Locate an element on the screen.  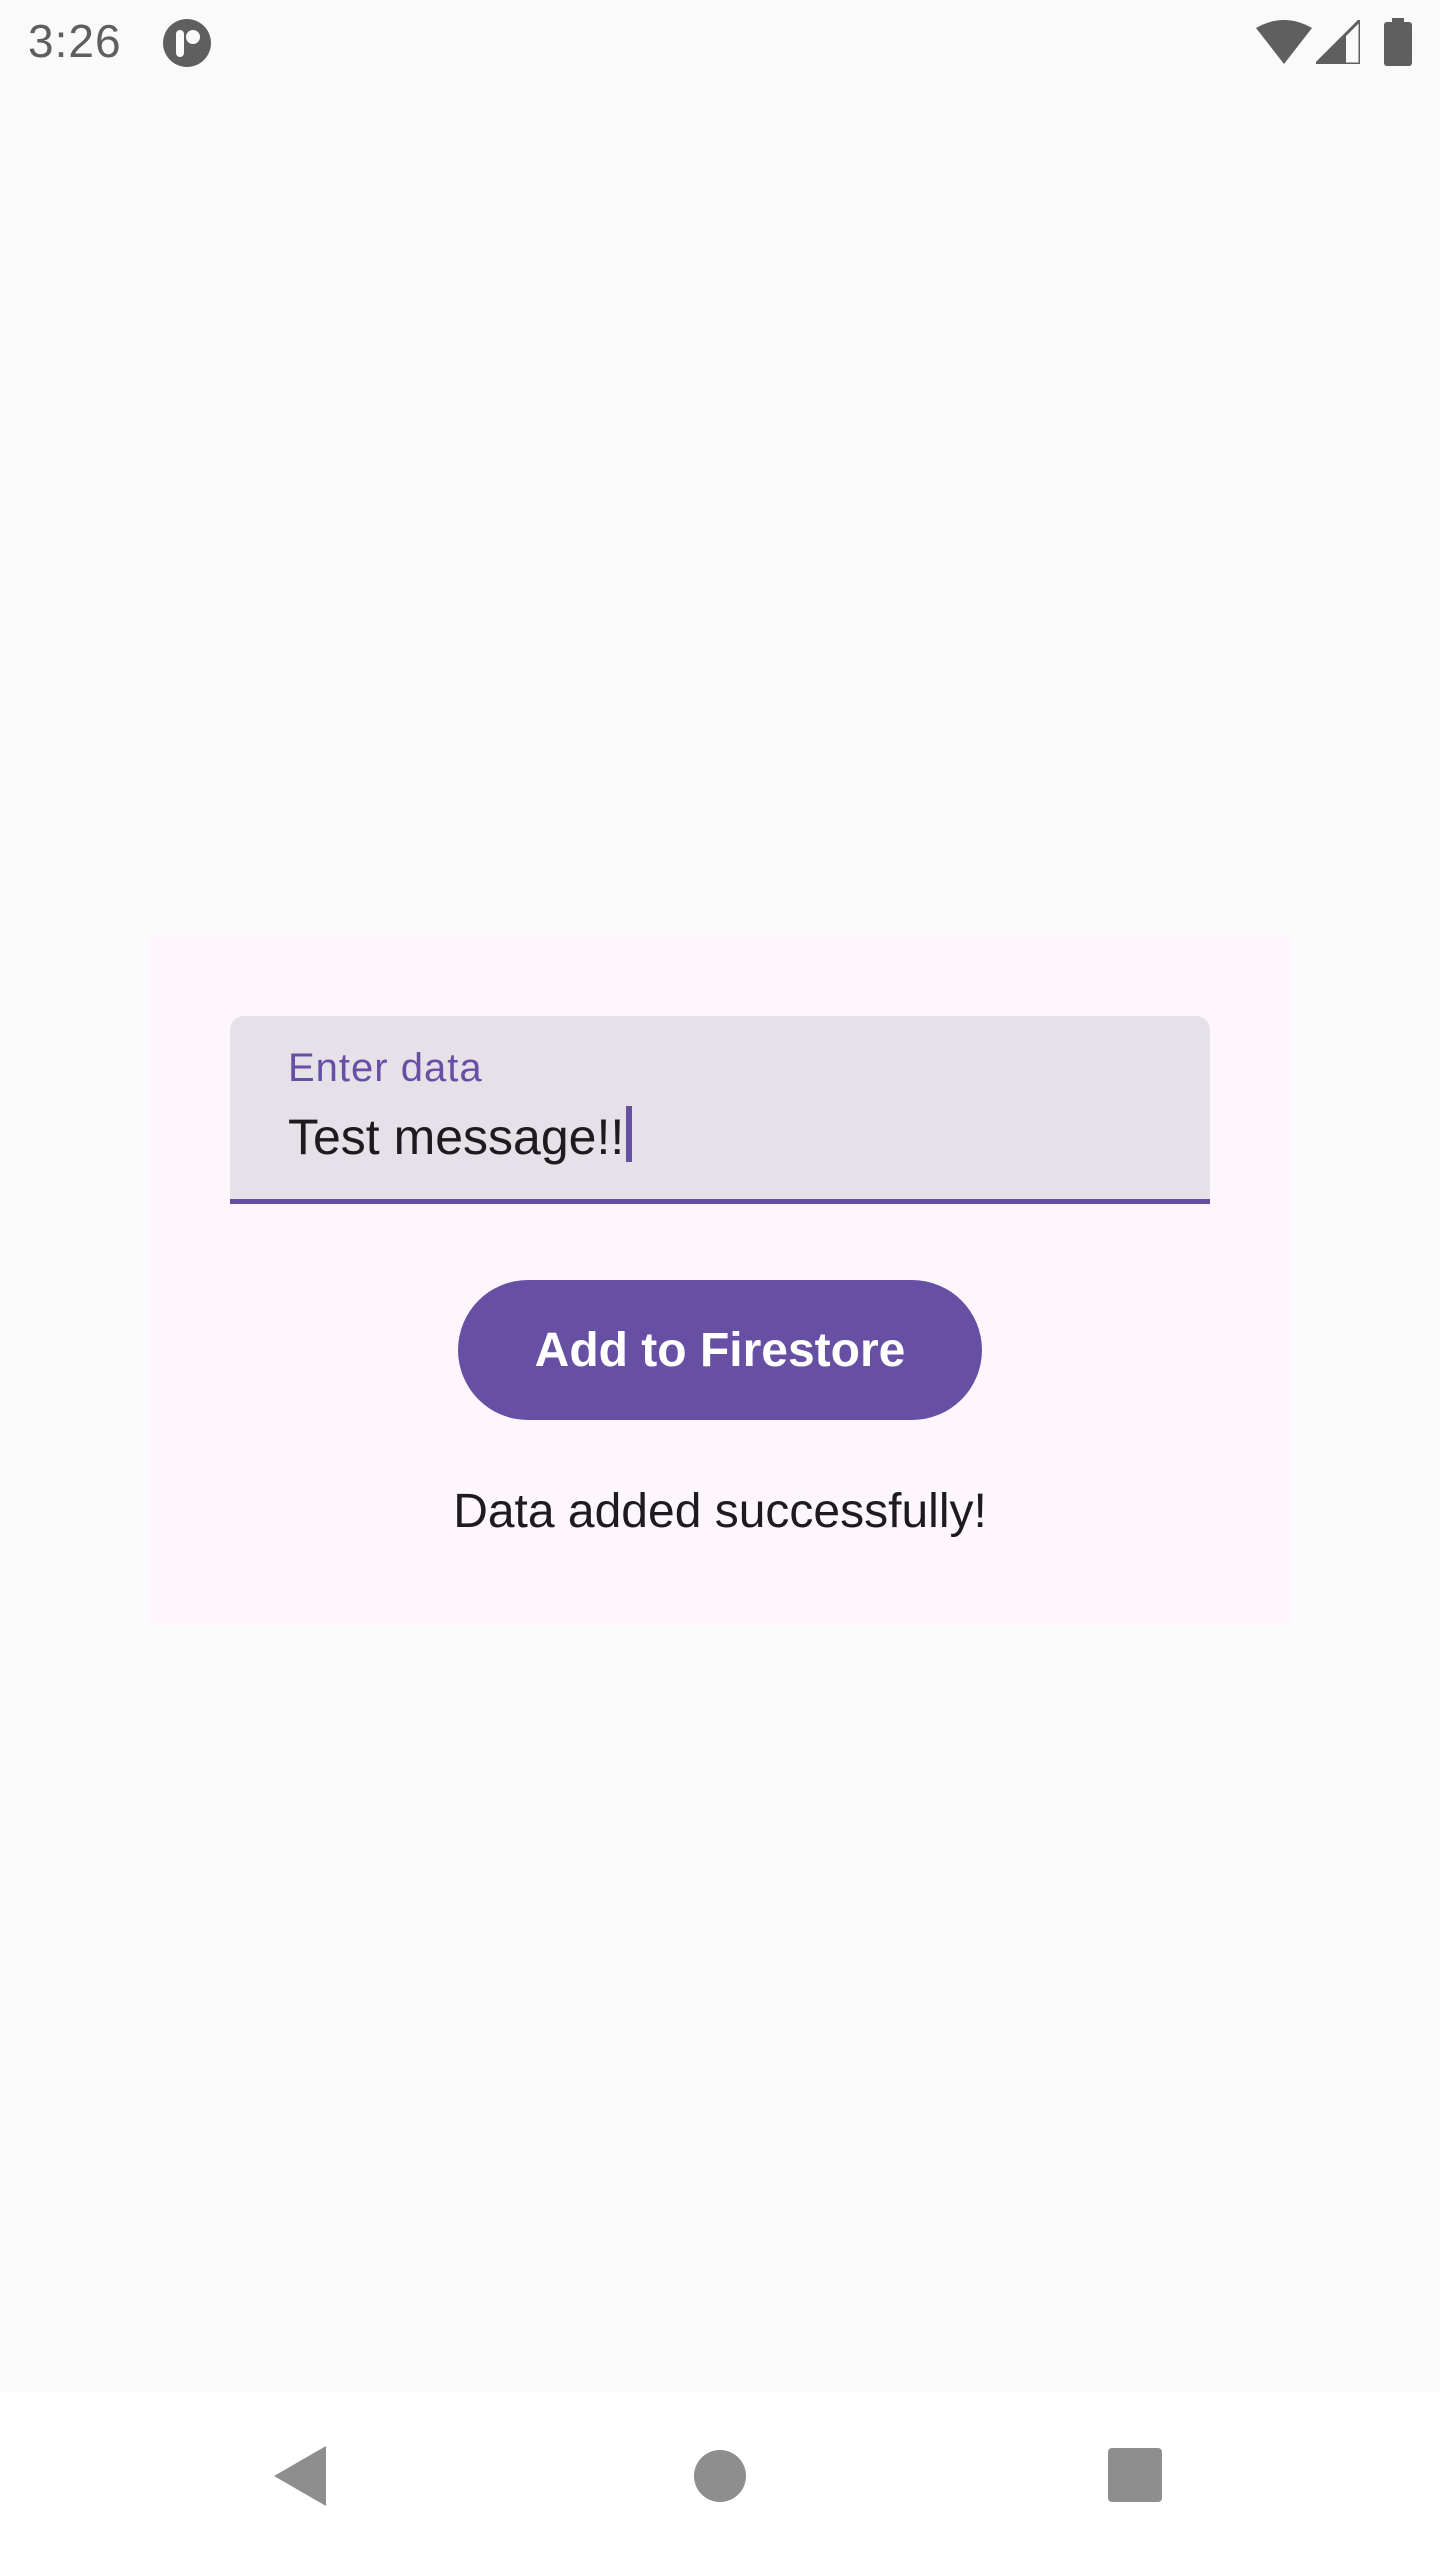
battery-icon is located at coordinates (1398, 42).